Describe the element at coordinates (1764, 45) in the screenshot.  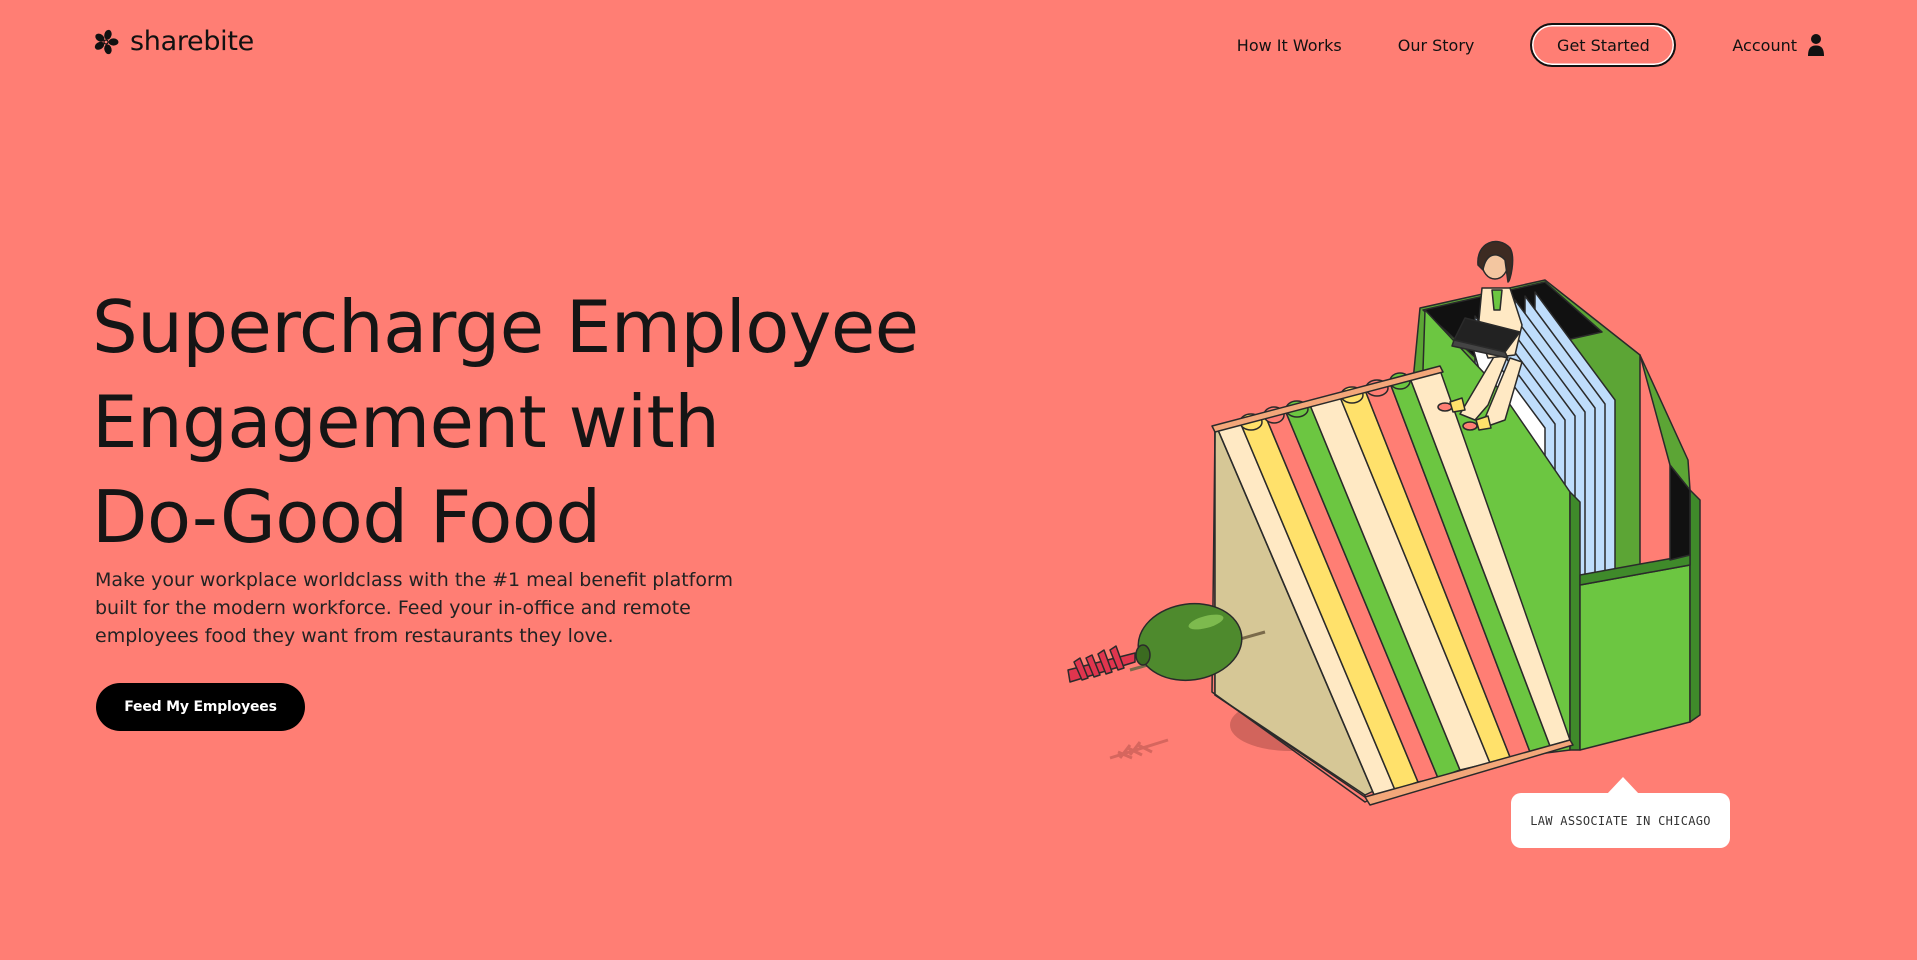
I see `account-label: Account` at that location.